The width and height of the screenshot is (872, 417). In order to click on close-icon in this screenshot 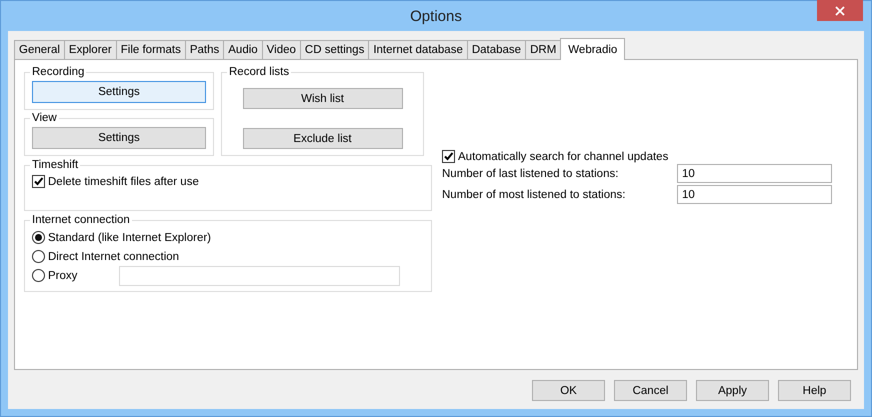, I will do `click(840, 11)`.